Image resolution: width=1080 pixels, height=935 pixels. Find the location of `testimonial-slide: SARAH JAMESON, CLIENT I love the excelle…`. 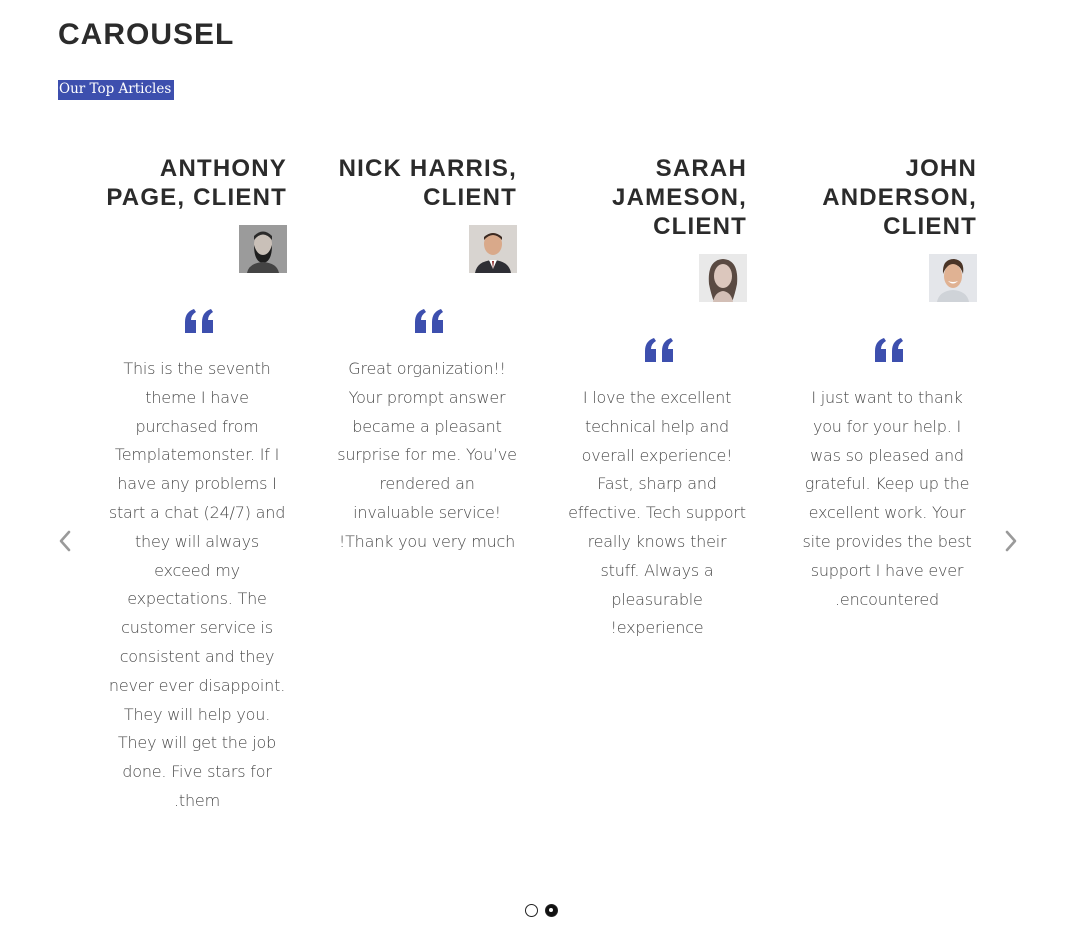

testimonial-slide: SARAH JAMESON, CLIENT I love the excelle… is located at coordinates (647, 398).